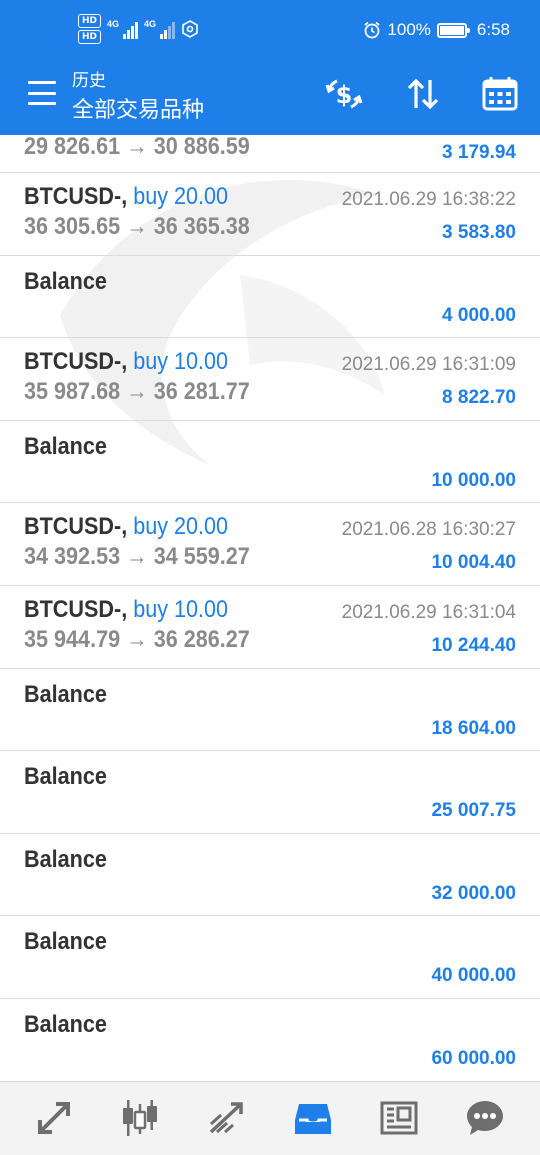 Image resolution: width=540 pixels, height=1155 pixels. I want to click on nav-news, so click(399, 1118).